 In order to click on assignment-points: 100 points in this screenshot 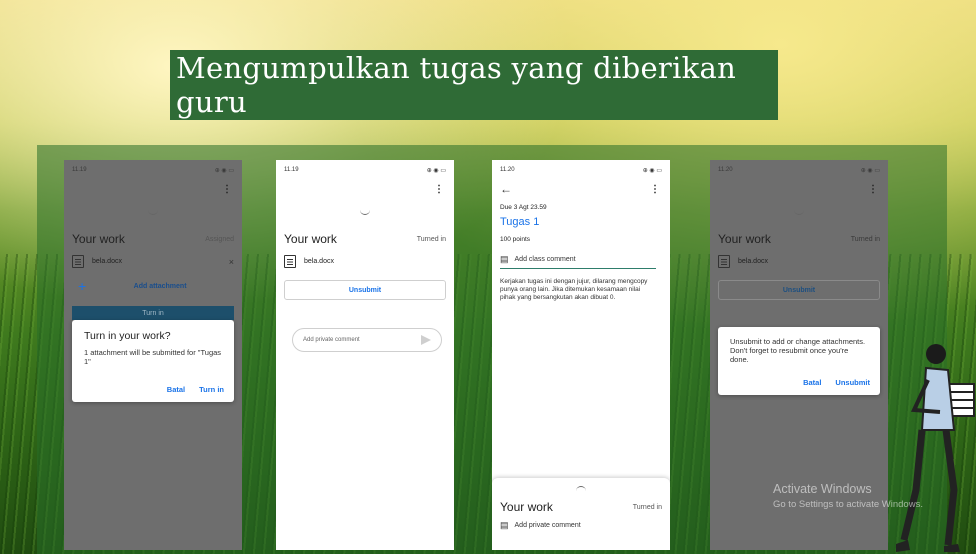, I will do `click(515, 239)`.